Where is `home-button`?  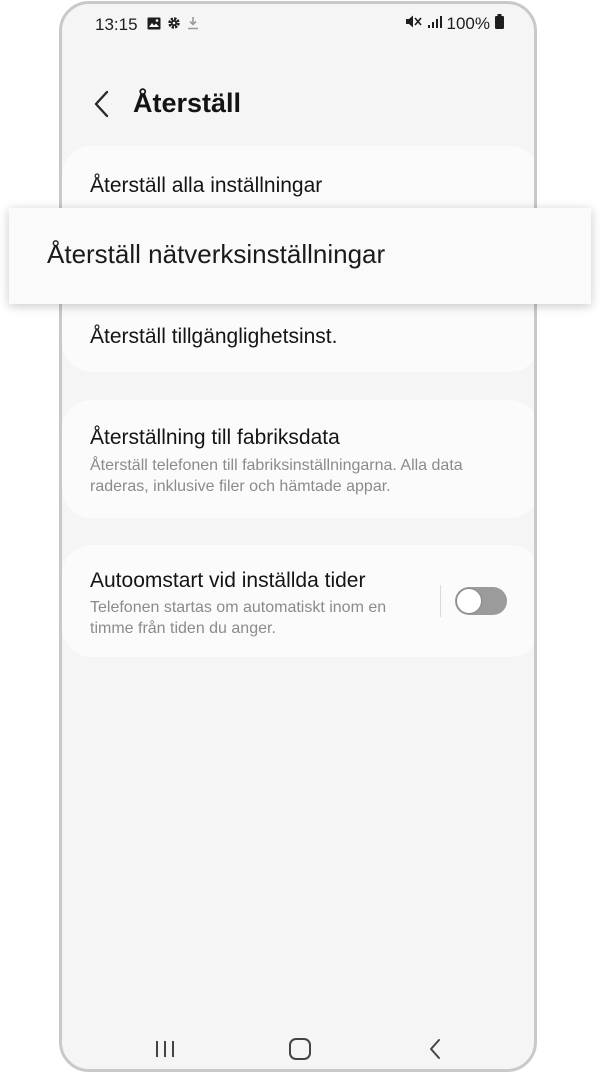 home-button is located at coordinates (300, 1049).